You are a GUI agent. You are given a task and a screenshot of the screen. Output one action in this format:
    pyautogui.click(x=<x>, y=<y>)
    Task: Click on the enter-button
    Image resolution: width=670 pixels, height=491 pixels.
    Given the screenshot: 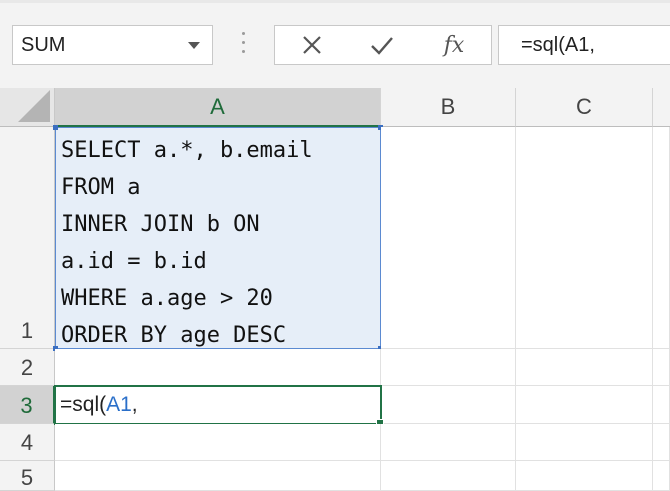 What is the action you would take?
    pyautogui.click(x=382, y=45)
    